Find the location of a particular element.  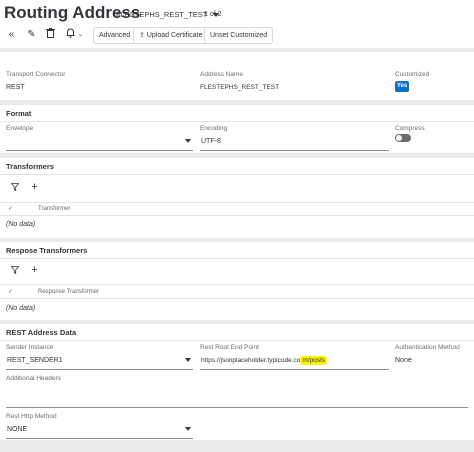

compress-toggle is located at coordinates (403, 138).